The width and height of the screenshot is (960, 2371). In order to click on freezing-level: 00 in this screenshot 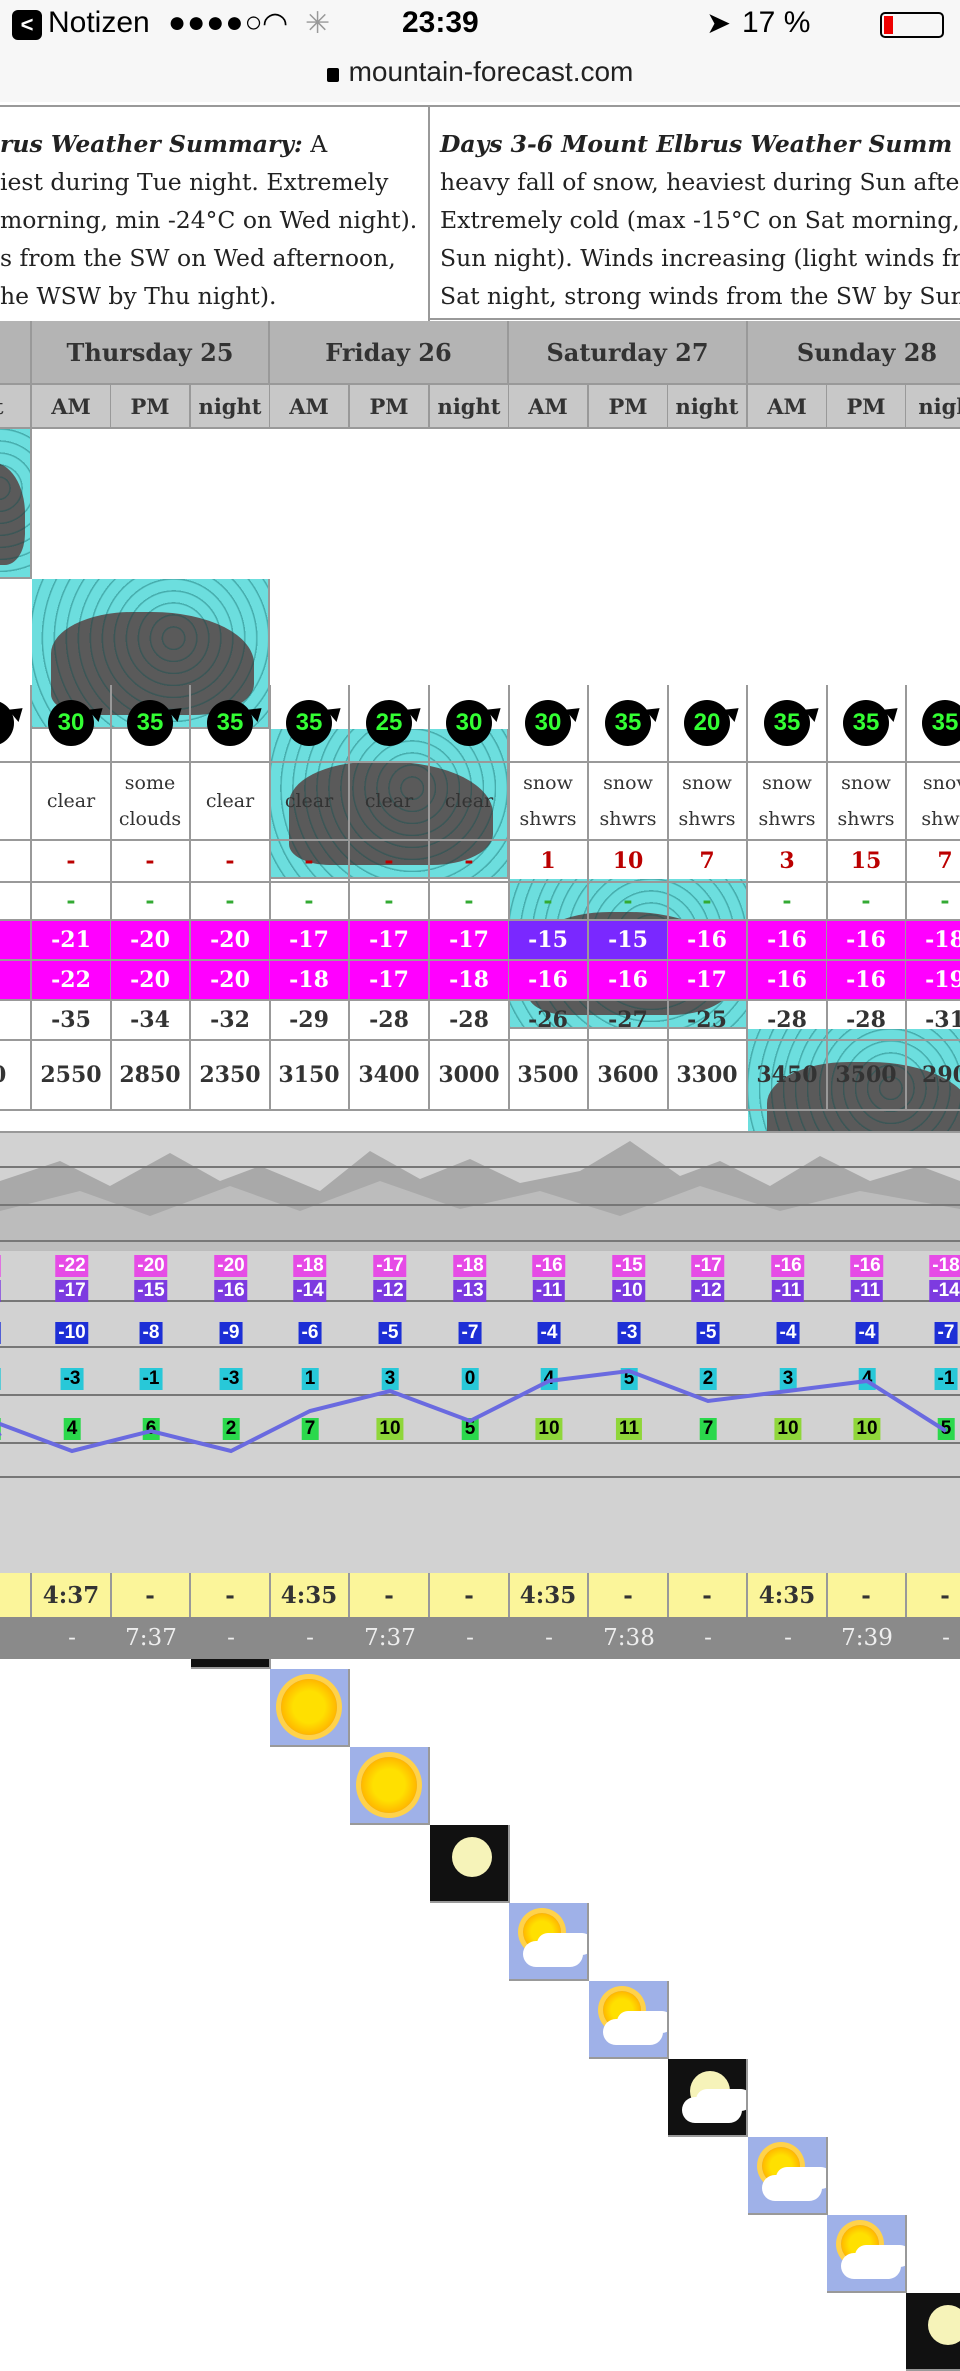, I will do `click(16, 1076)`.